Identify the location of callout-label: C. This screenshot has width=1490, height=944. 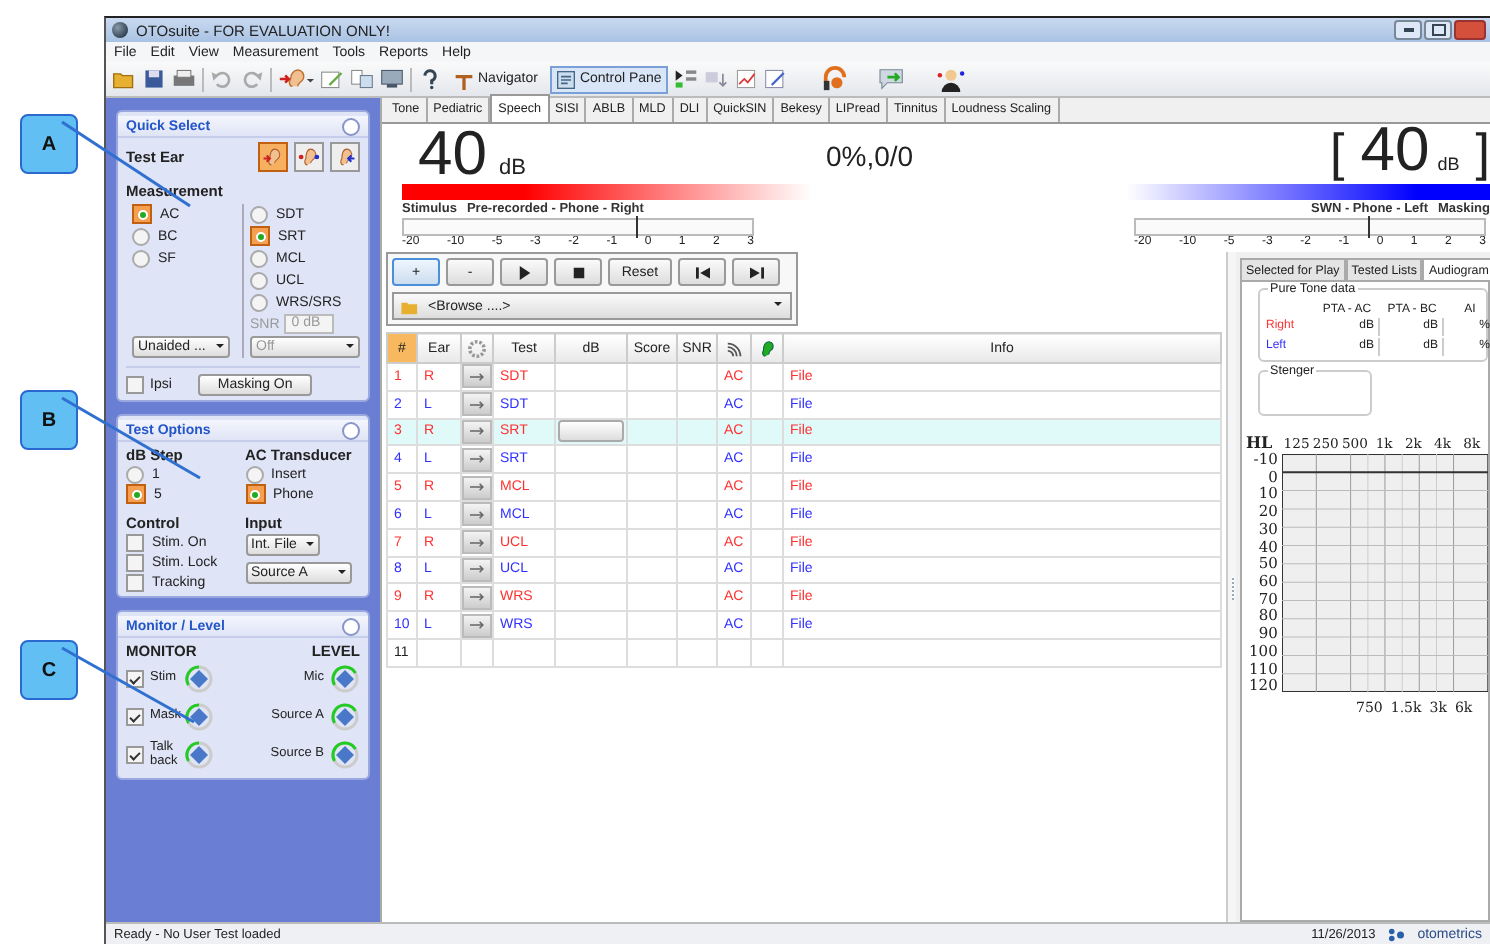
(49, 670).